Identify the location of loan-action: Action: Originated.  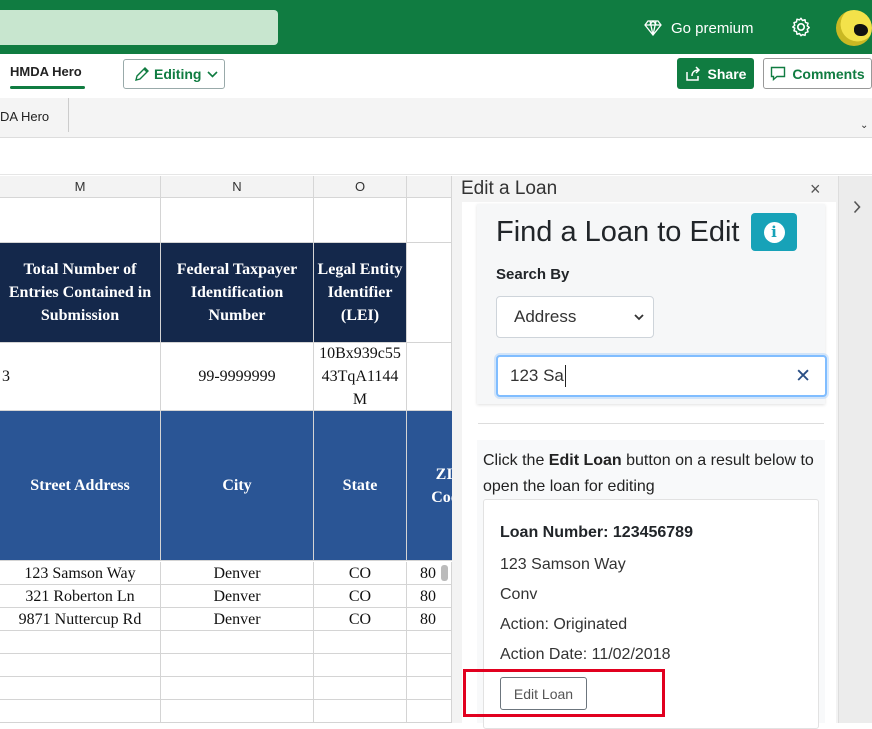
(564, 624).